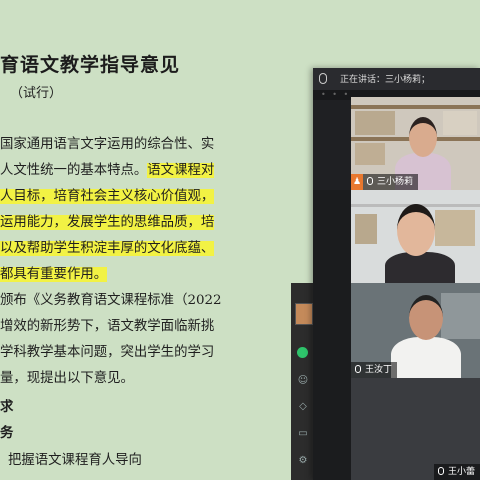  I want to click on video-tile-1: ♟ 三小杨莉, so click(415, 143).